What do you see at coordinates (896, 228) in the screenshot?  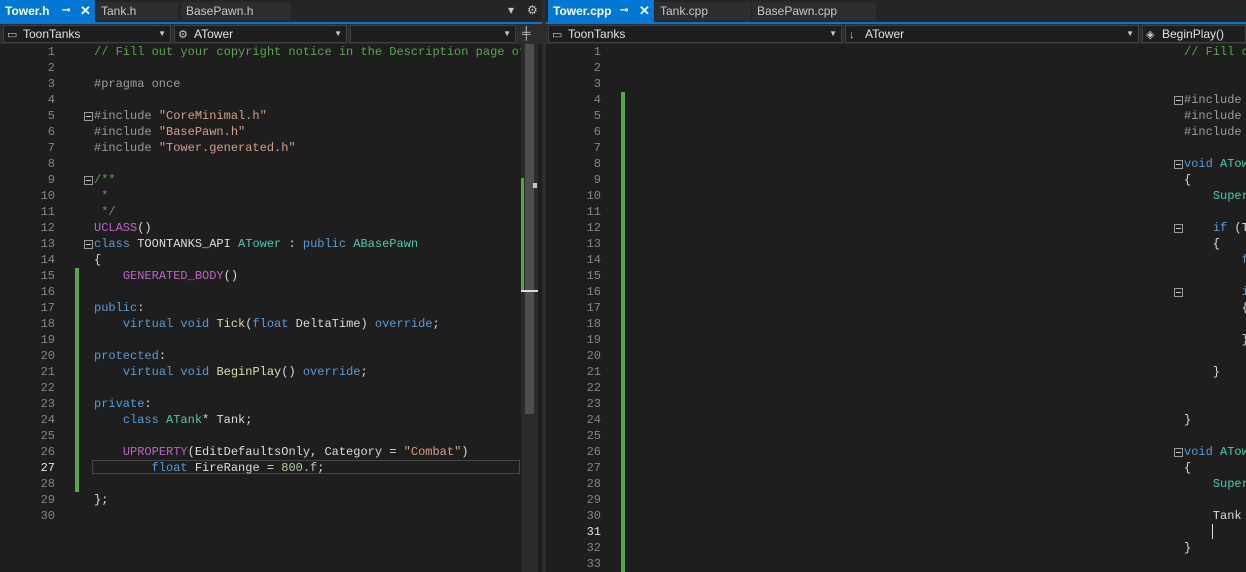 I see `code-line: 12 if (Tank)` at bounding box center [896, 228].